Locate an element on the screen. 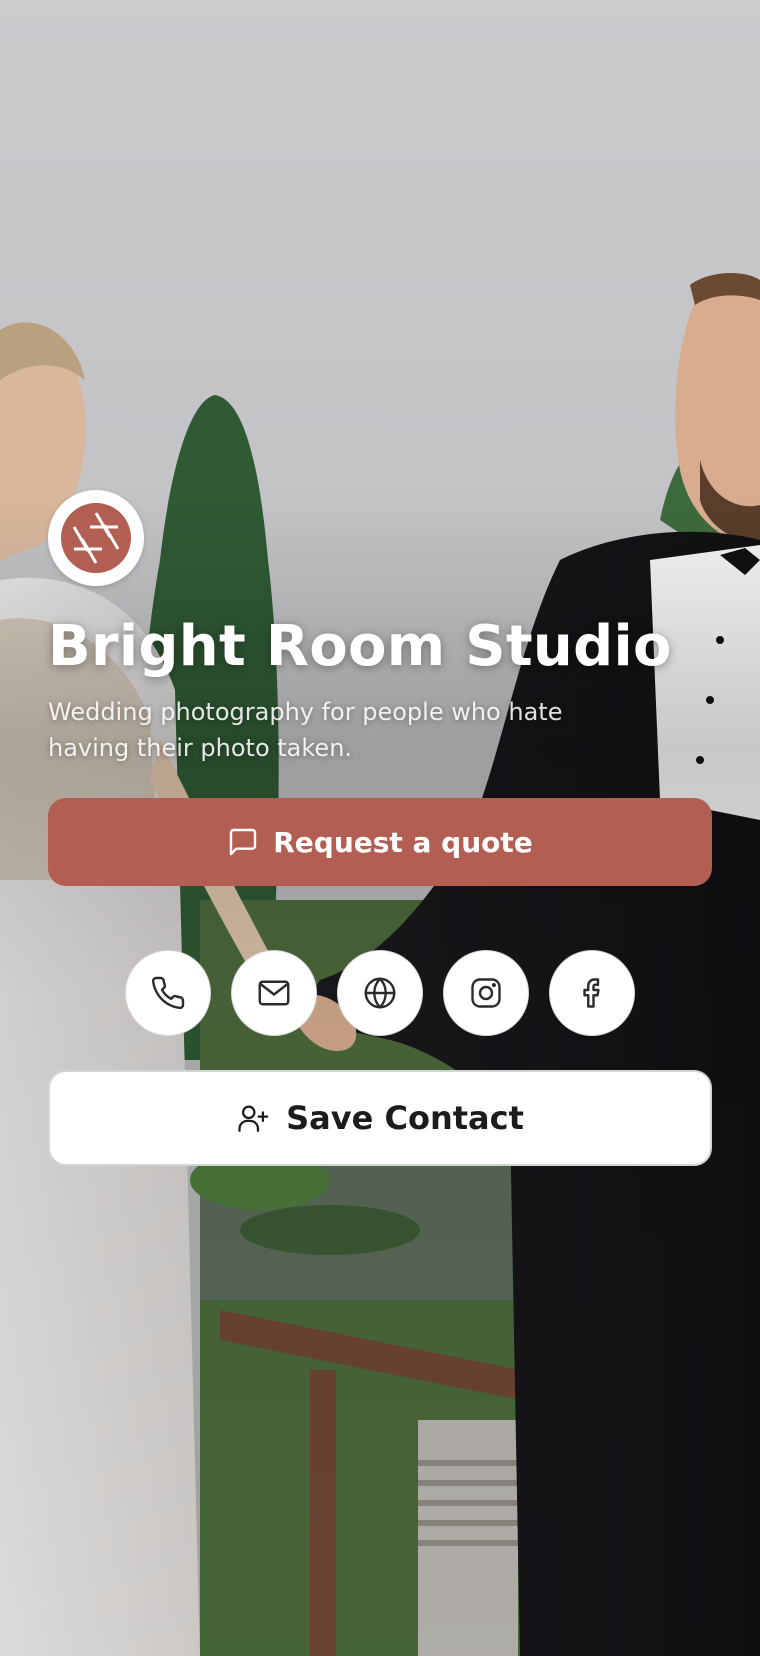  instagram-button is located at coordinates (486, 993).